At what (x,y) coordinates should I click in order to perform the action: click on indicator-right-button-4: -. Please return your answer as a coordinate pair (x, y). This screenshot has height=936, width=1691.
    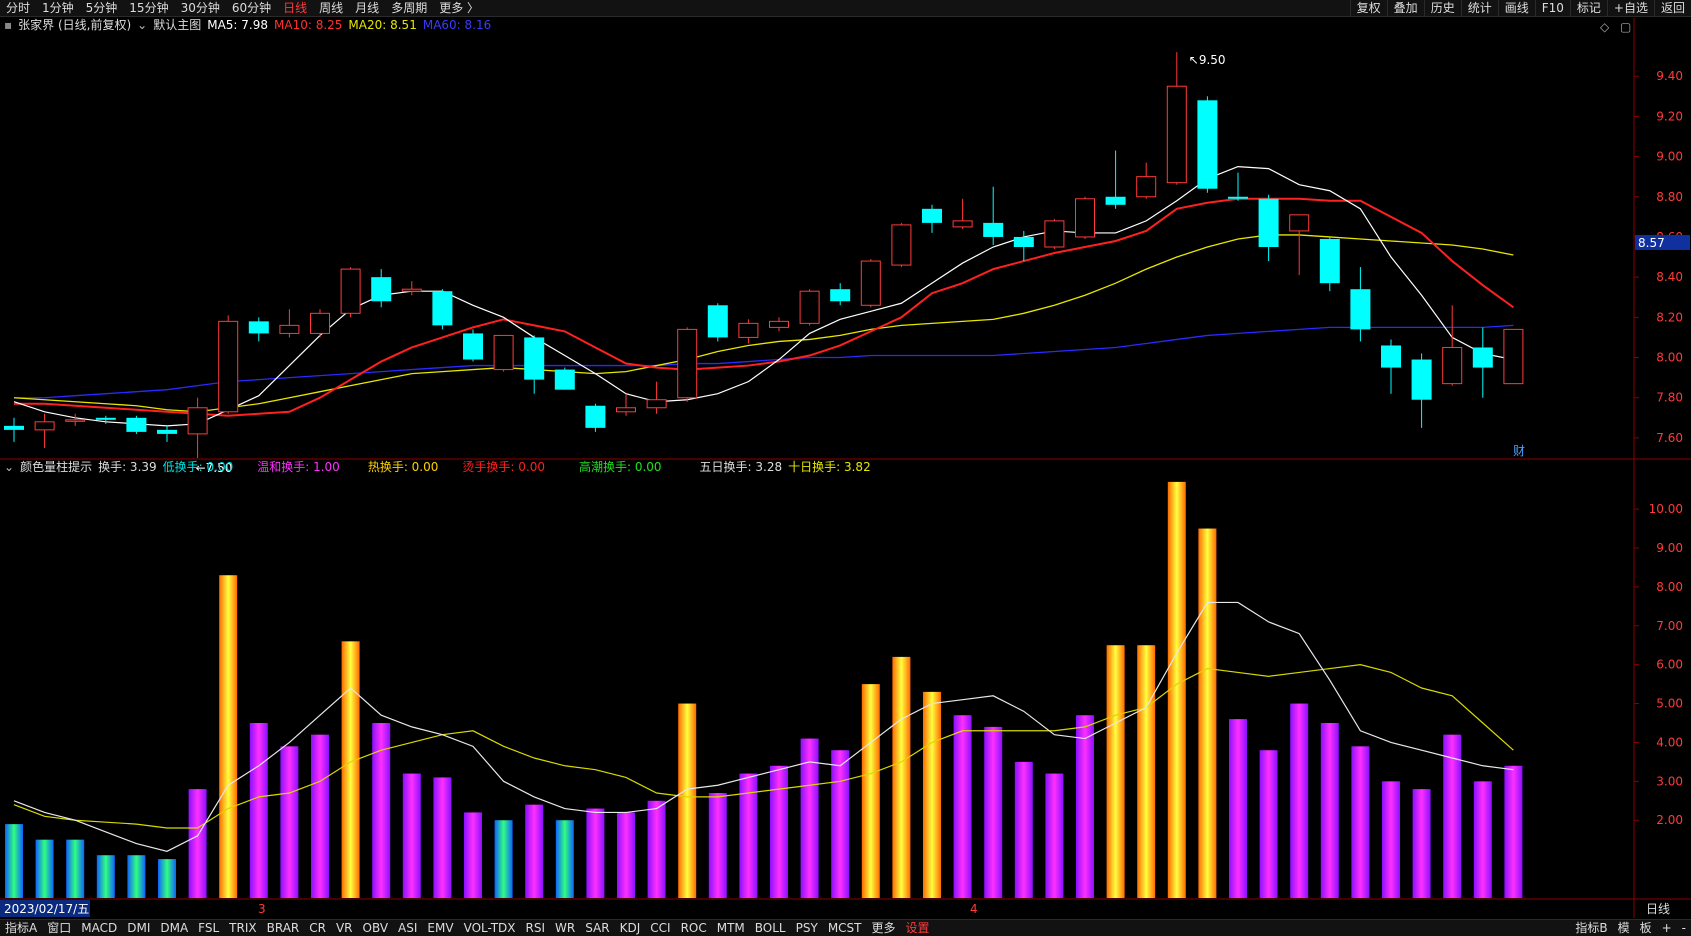
    Looking at the image, I should click on (1684, 928).